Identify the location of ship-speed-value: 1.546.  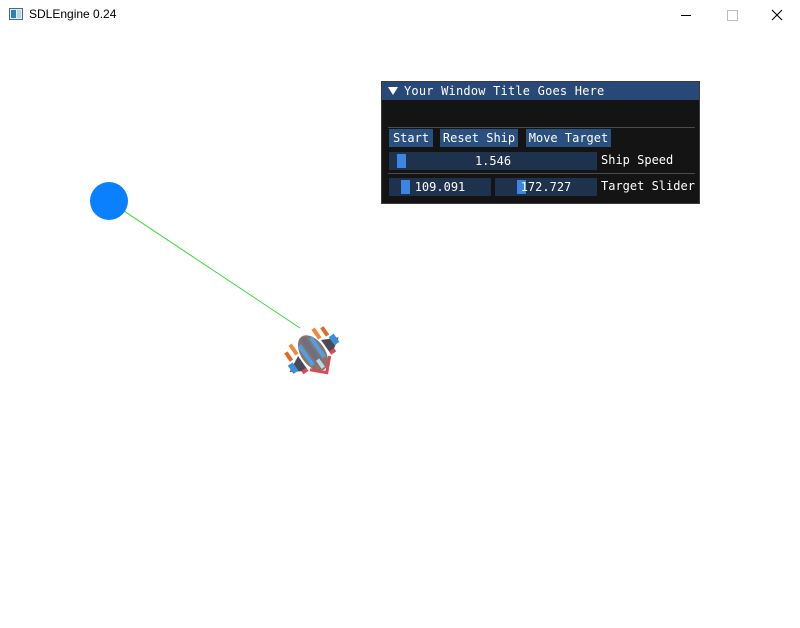
(493, 161).